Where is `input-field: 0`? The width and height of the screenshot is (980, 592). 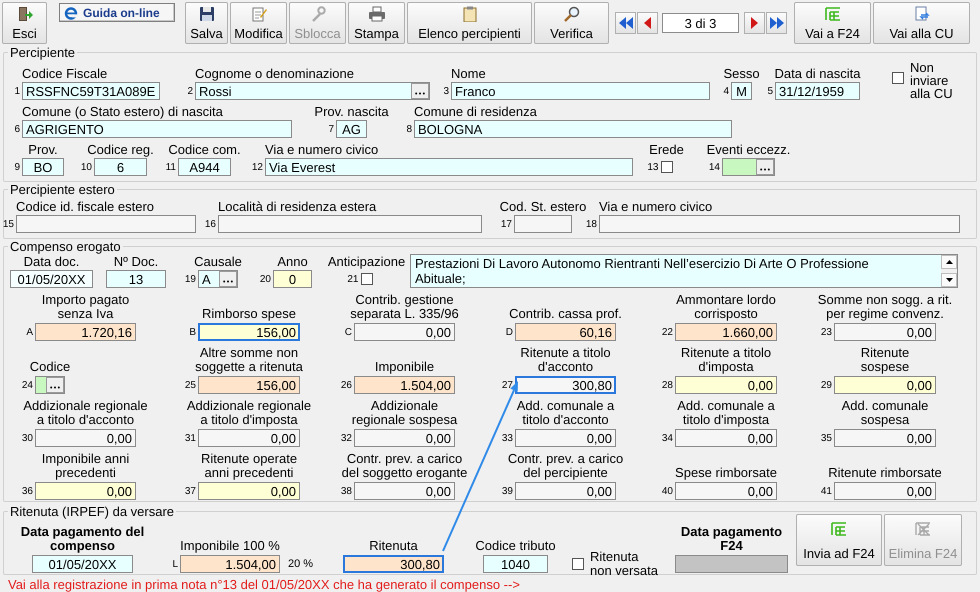 input-field: 0 is located at coordinates (292, 279).